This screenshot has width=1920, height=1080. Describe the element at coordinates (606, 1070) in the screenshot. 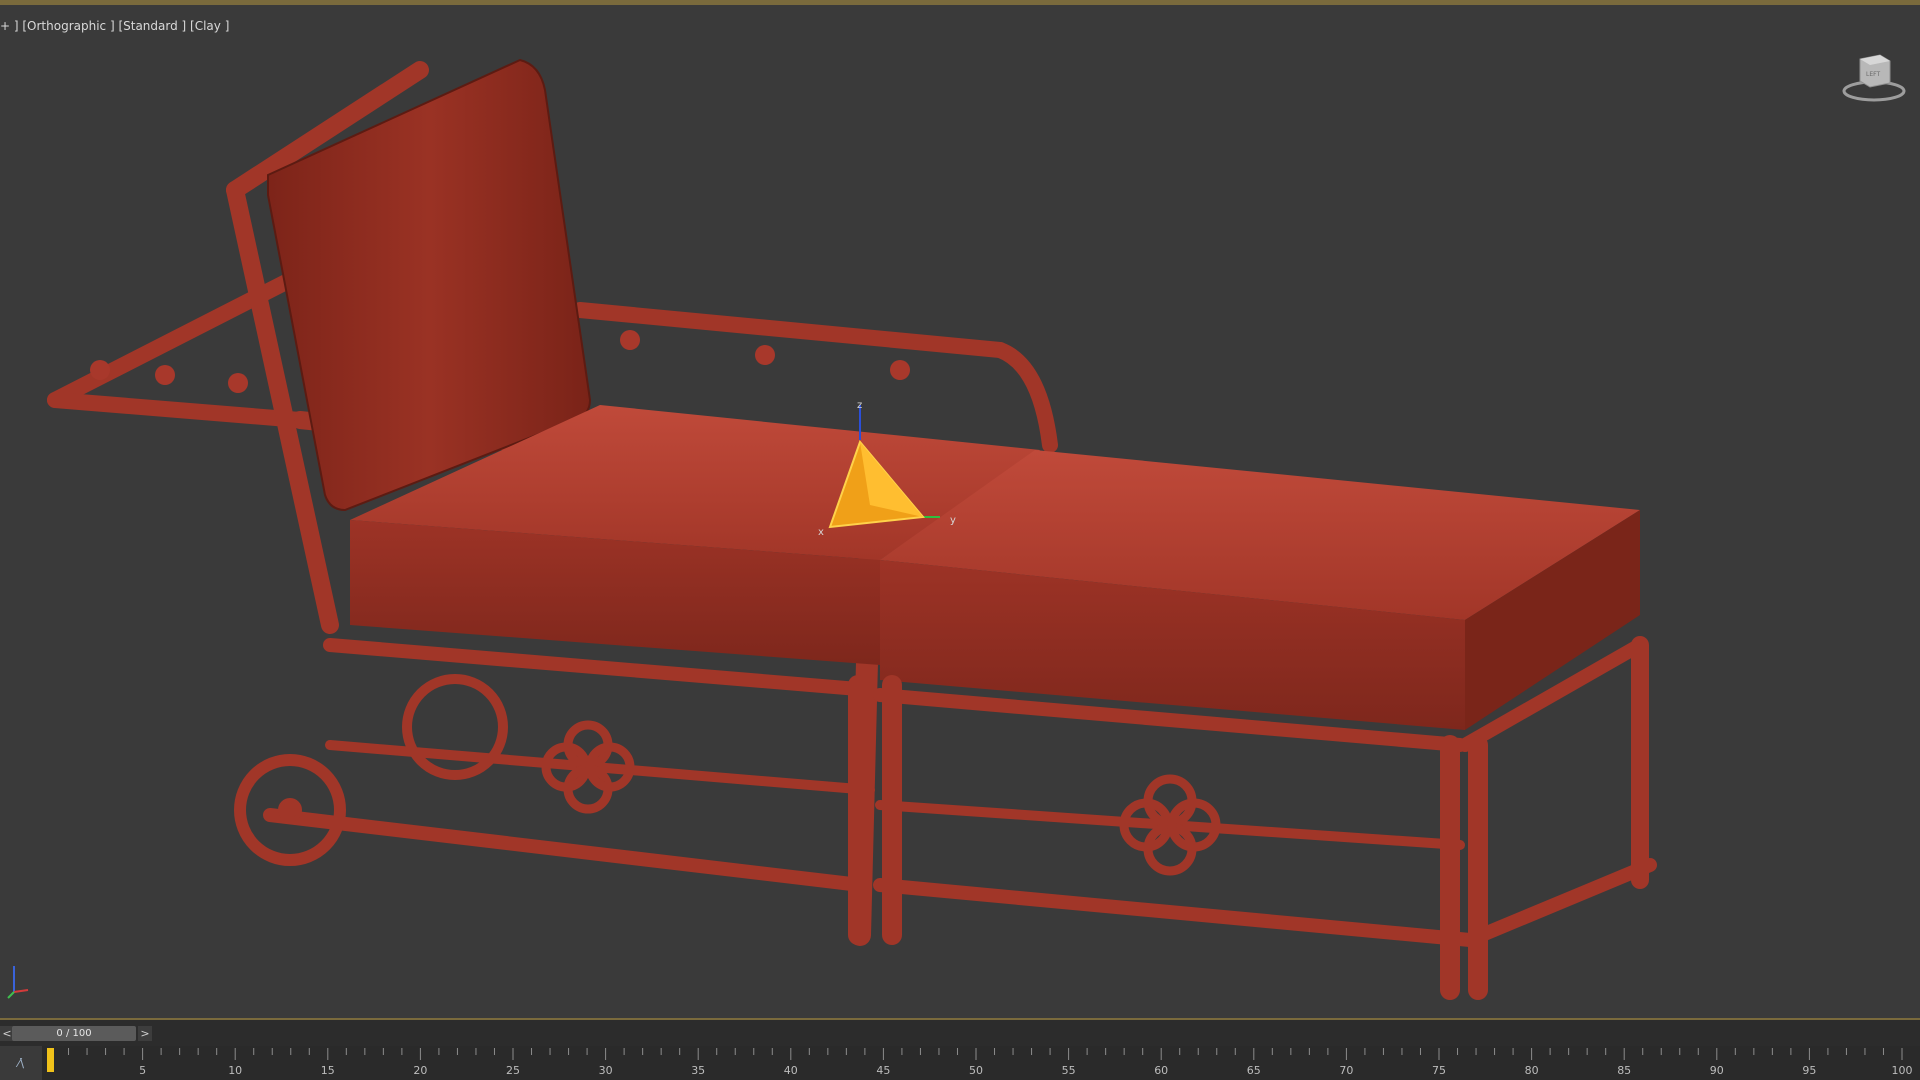

I see `tick-label: 30` at that location.